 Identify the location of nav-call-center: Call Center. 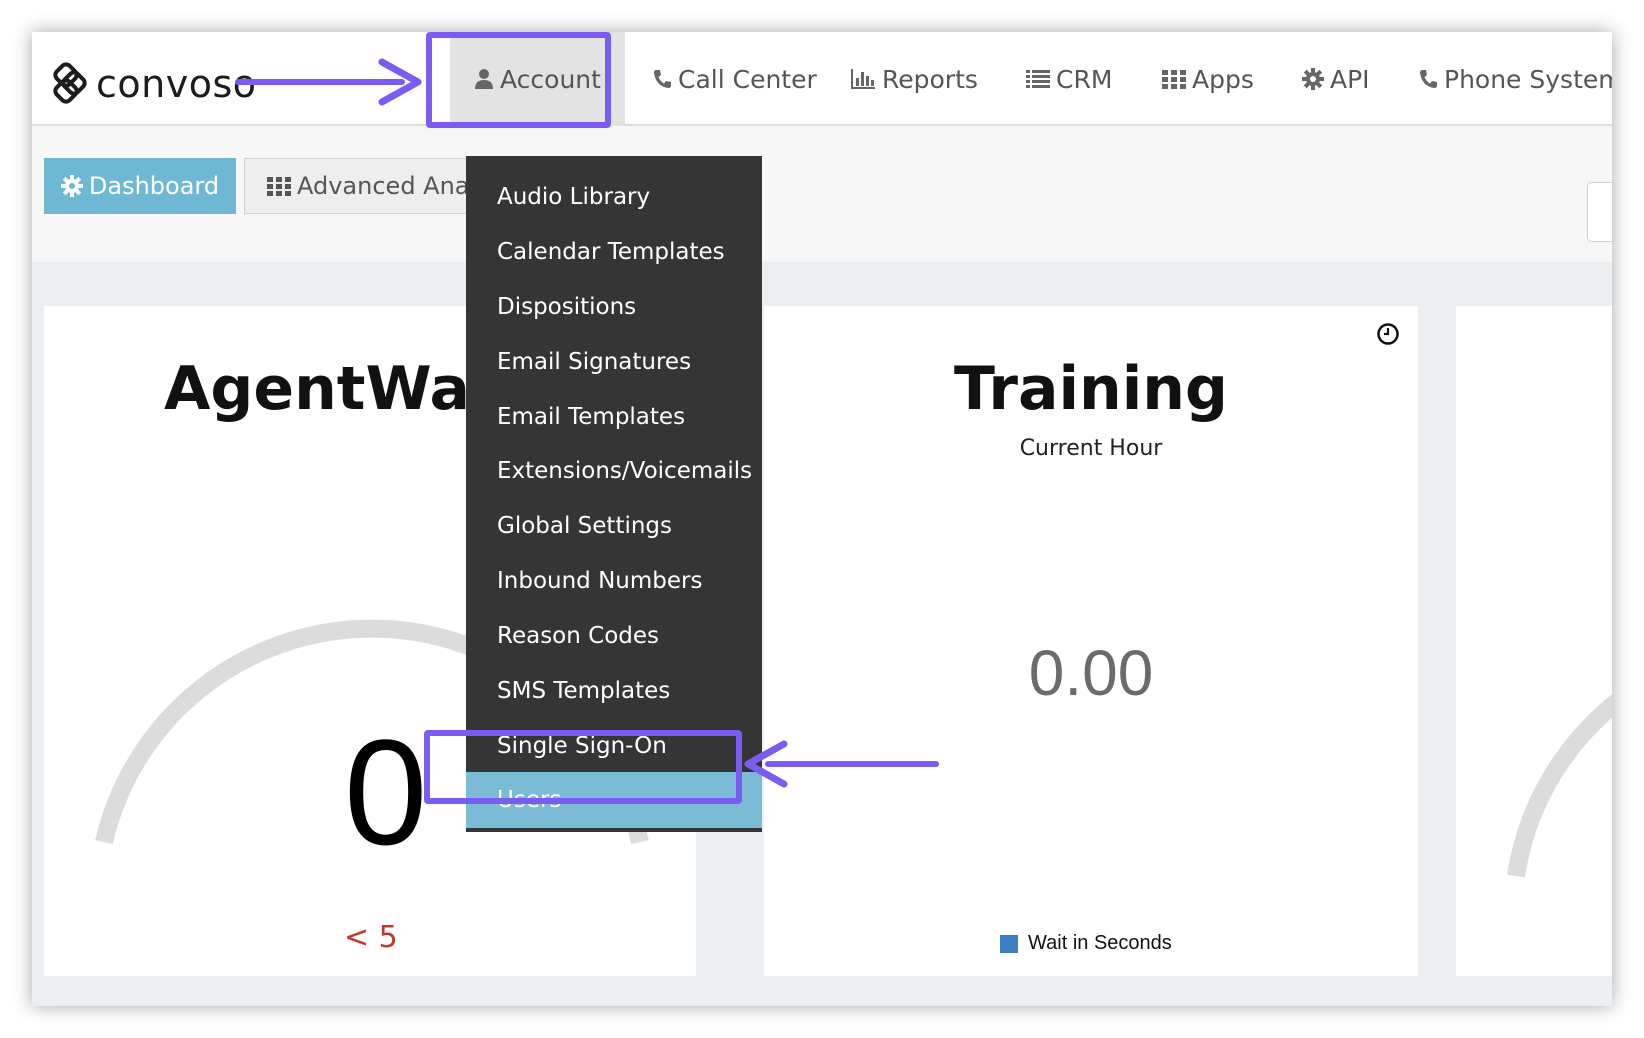
(734, 79).